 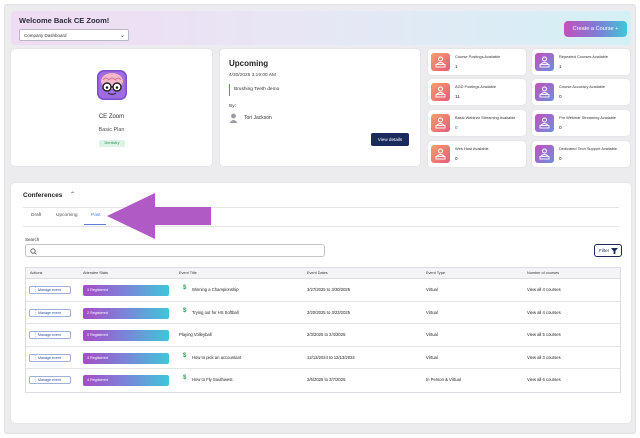 What do you see at coordinates (317, 273) in the screenshot?
I see `column-header: Event Dates` at bounding box center [317, 273].